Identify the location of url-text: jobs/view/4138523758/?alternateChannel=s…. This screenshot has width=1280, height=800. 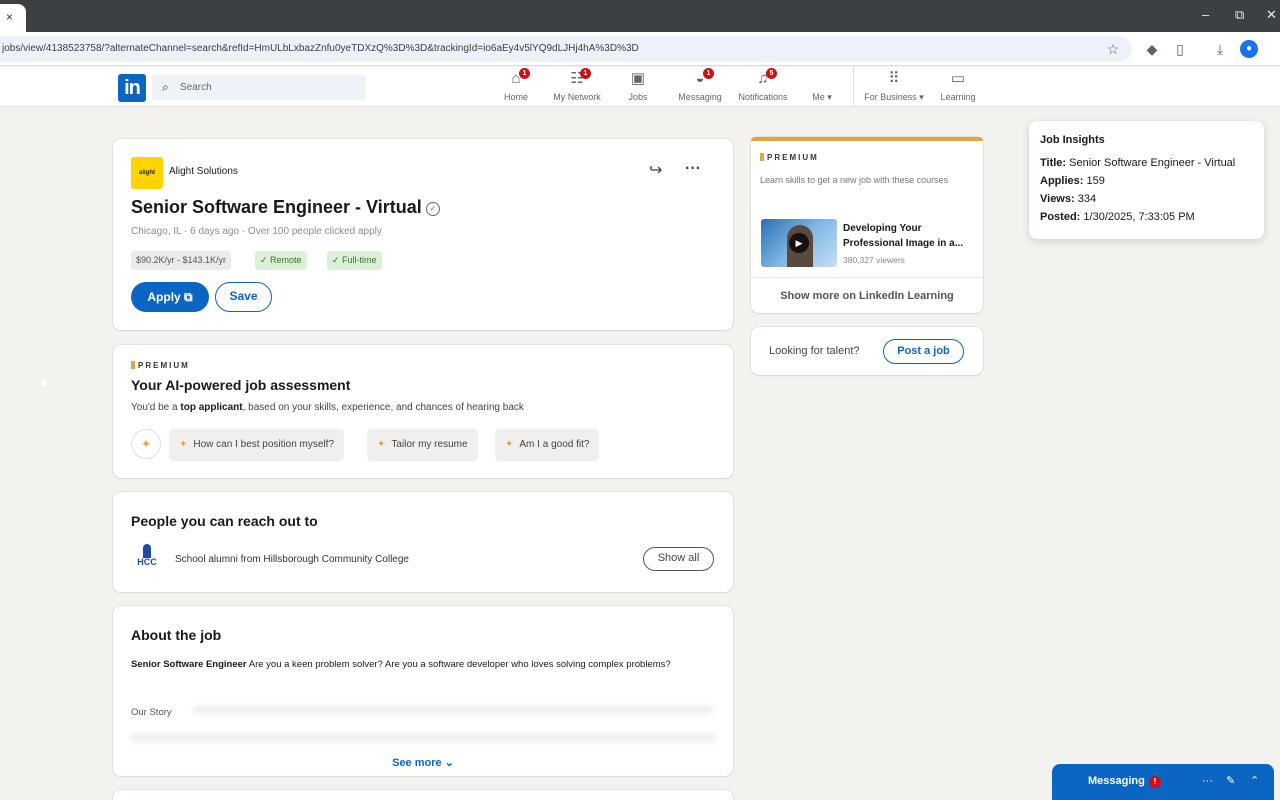
(547, 49).